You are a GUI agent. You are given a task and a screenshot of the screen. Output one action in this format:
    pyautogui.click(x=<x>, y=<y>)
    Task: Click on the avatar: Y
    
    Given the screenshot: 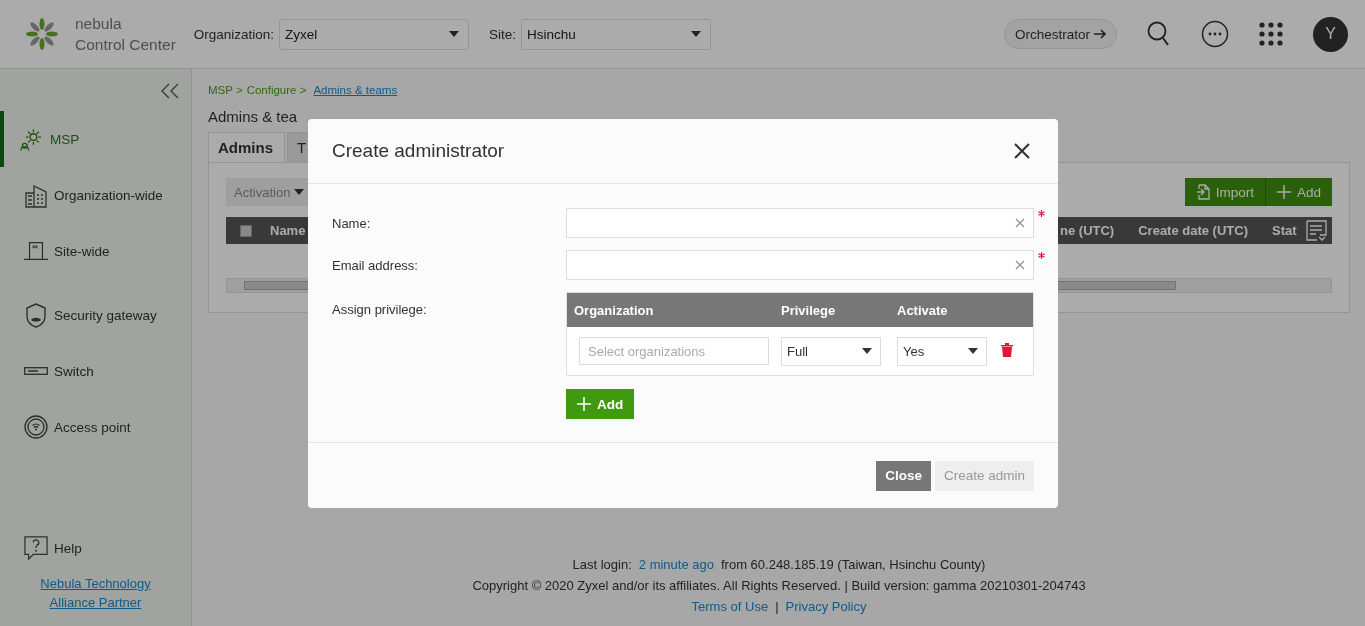 What is the action you would take?
    pyautogui.click(x=1330, y=34)
    